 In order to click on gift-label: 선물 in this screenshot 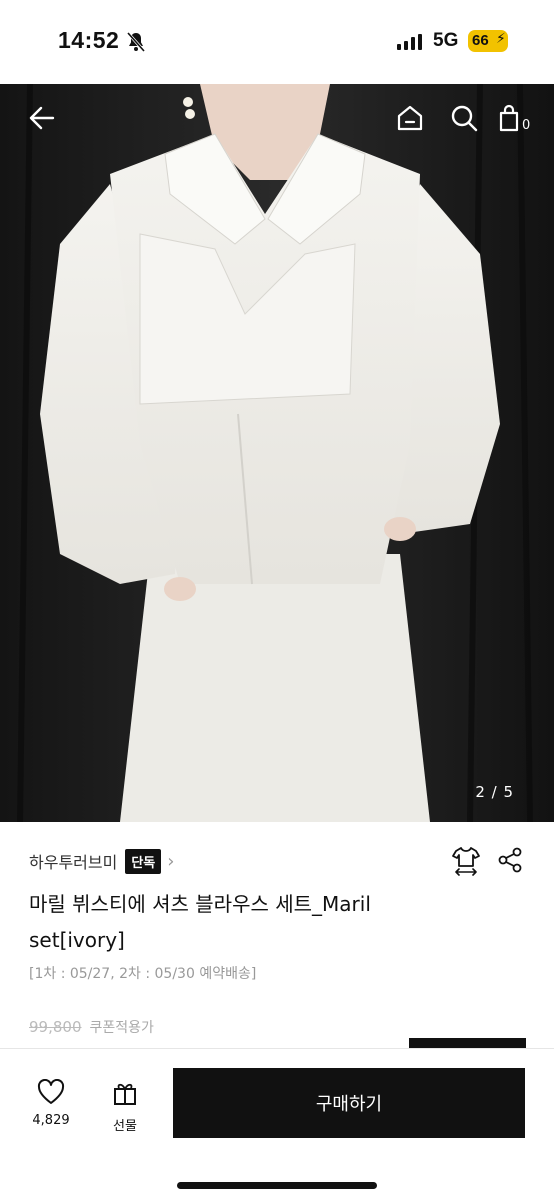, I will do `click(125, 1126)`.